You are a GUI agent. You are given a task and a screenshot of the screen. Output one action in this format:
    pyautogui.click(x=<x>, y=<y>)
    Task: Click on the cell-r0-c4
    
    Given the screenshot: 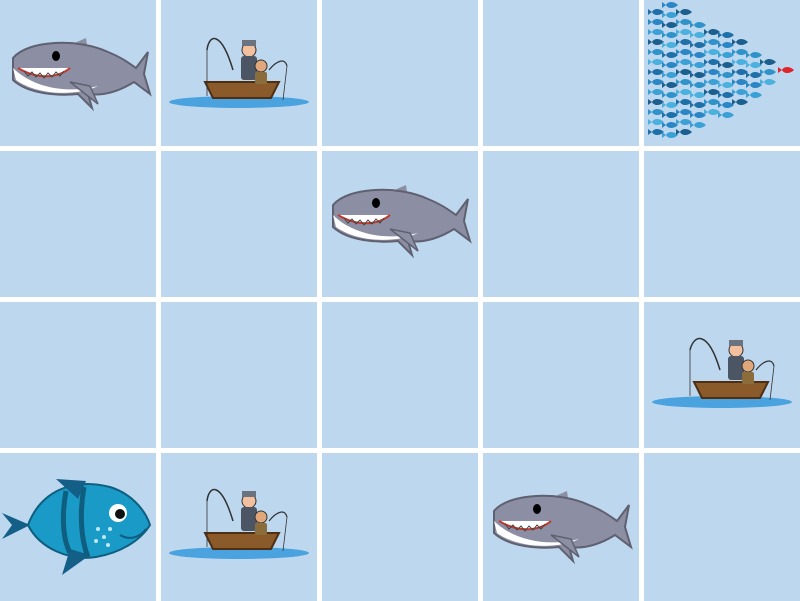 What is the action you would take?
    pyautogui.click(x=722, y=73)
    